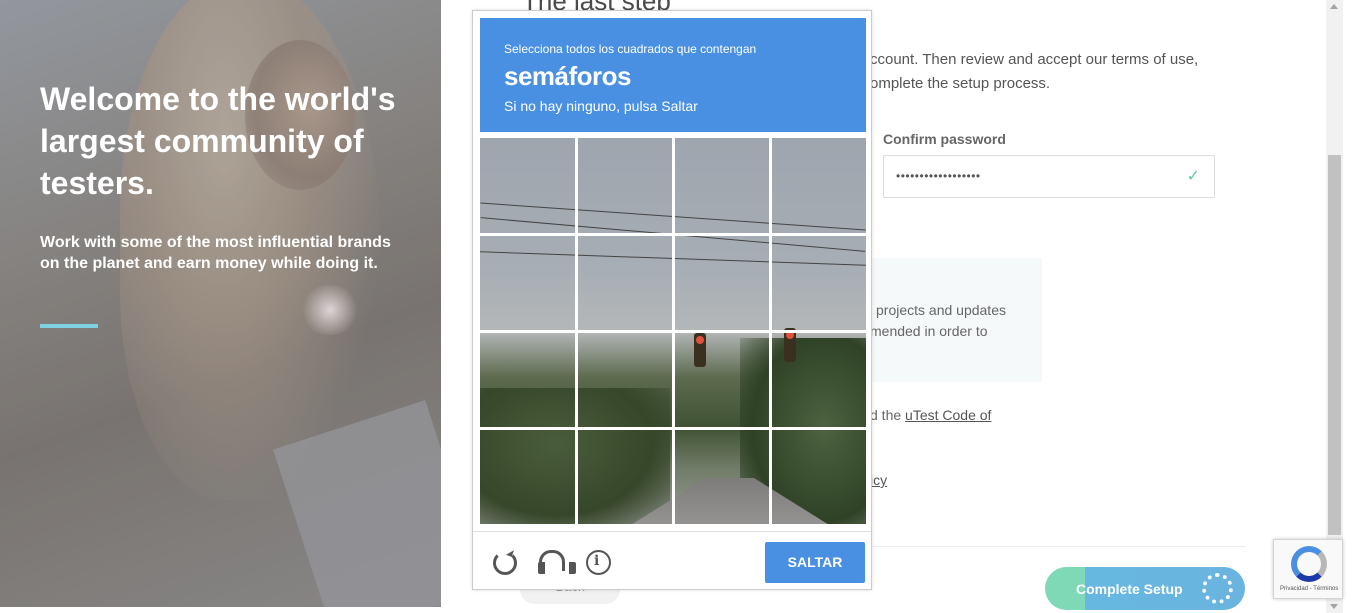 The height and width of the screenshot is (613, 1360). Describe the element at coordinates (960, 83) in the screenshot. I see `form-intro-line2: omplete the setup process.` at that location.